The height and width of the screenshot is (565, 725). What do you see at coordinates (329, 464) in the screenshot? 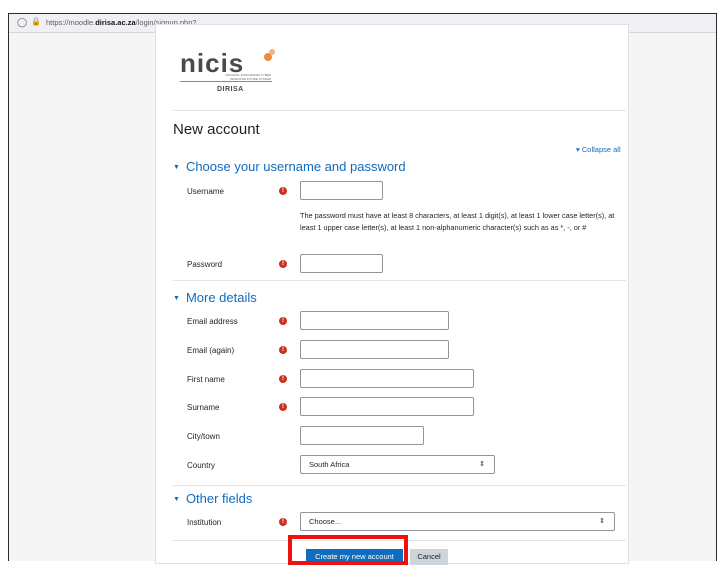
I see `country-value: South Africa` at bounding box center [329, 464].